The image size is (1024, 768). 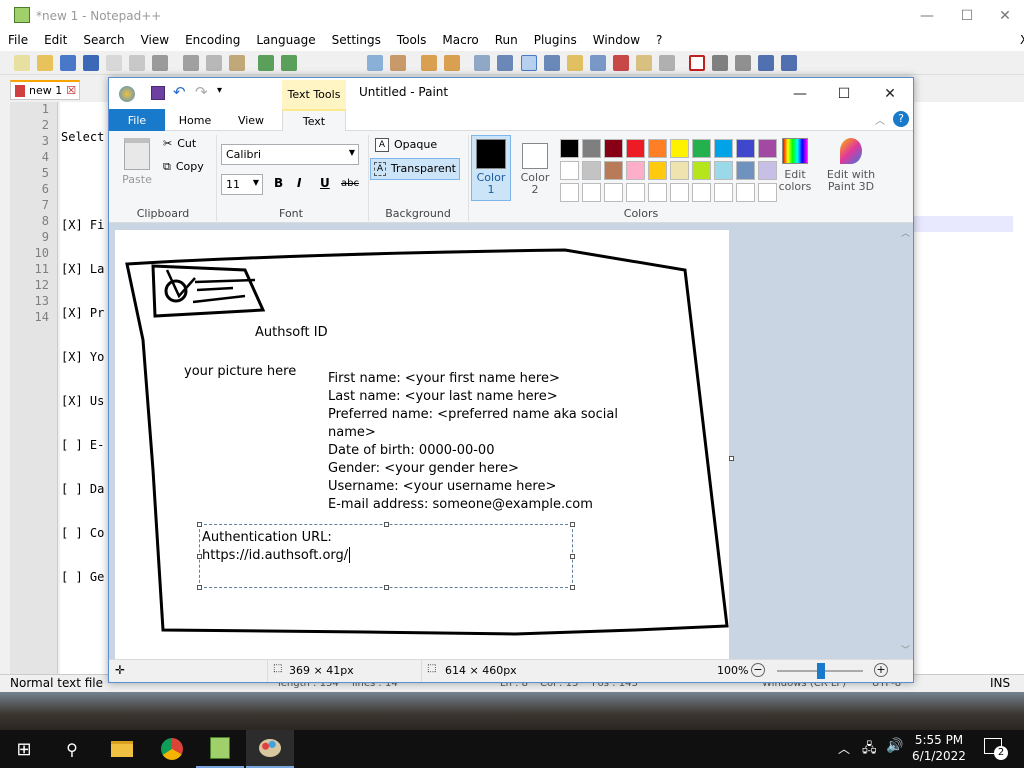 What do you see at coordinates (160, 63) in the screenshot?
I see `print-icon` at bounding box center [160, 63].